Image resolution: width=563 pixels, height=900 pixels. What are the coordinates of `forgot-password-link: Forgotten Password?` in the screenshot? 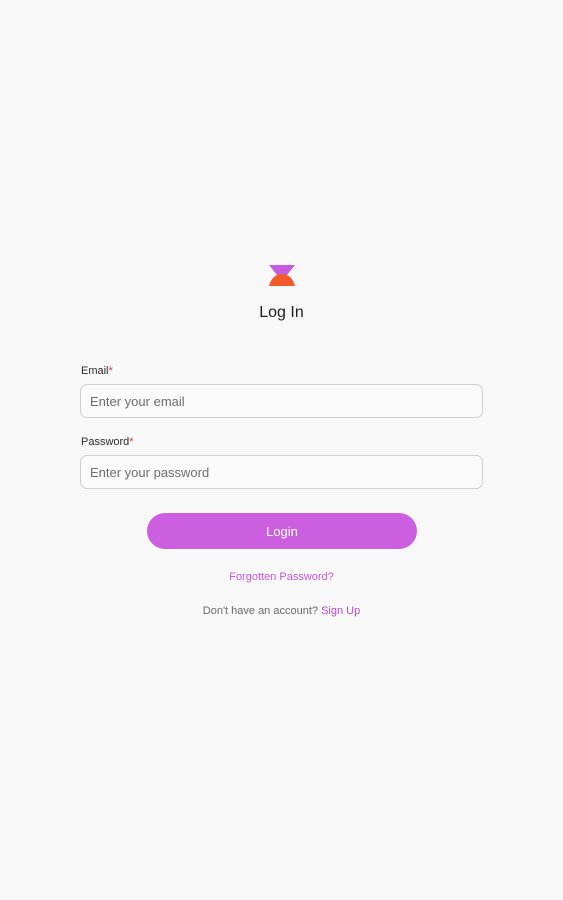 It's located at (281, 577).